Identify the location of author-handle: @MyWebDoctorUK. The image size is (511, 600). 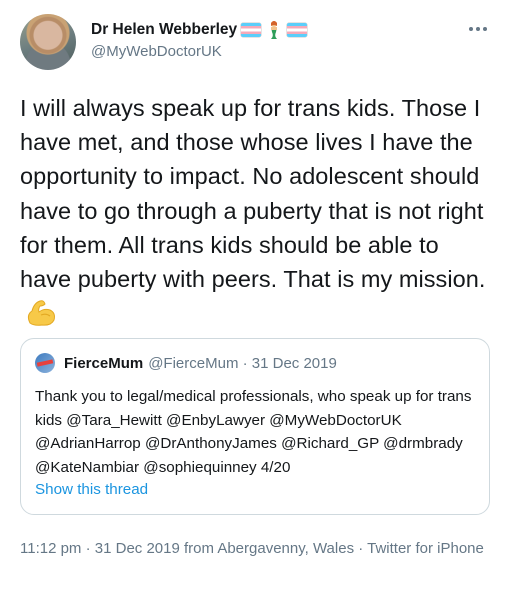
(156, 51).